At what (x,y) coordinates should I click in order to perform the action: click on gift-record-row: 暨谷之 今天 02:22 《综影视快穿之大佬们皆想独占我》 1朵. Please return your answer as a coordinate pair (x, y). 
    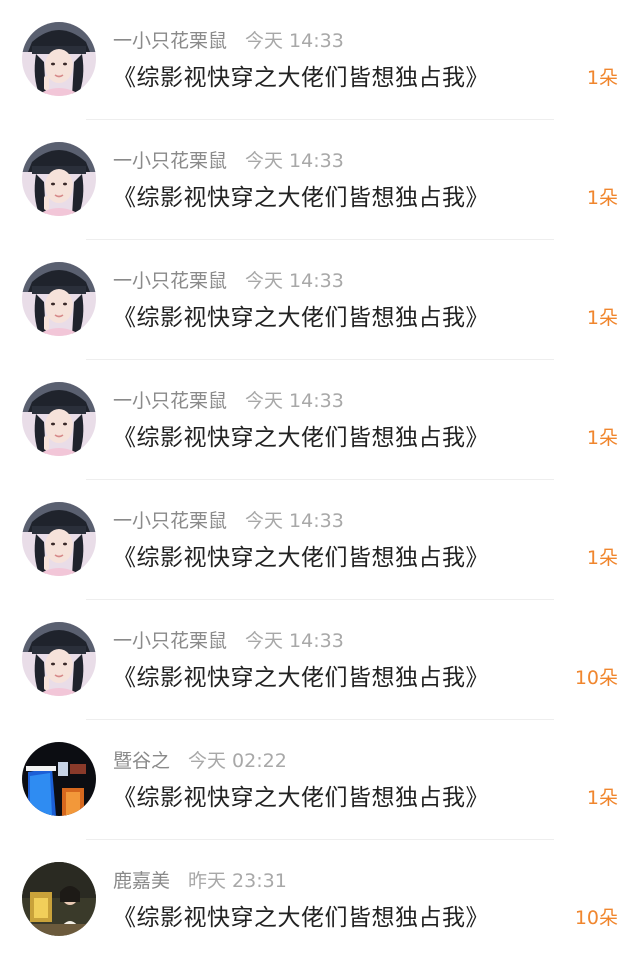
    Looking at the image, I should click on (320, 780).